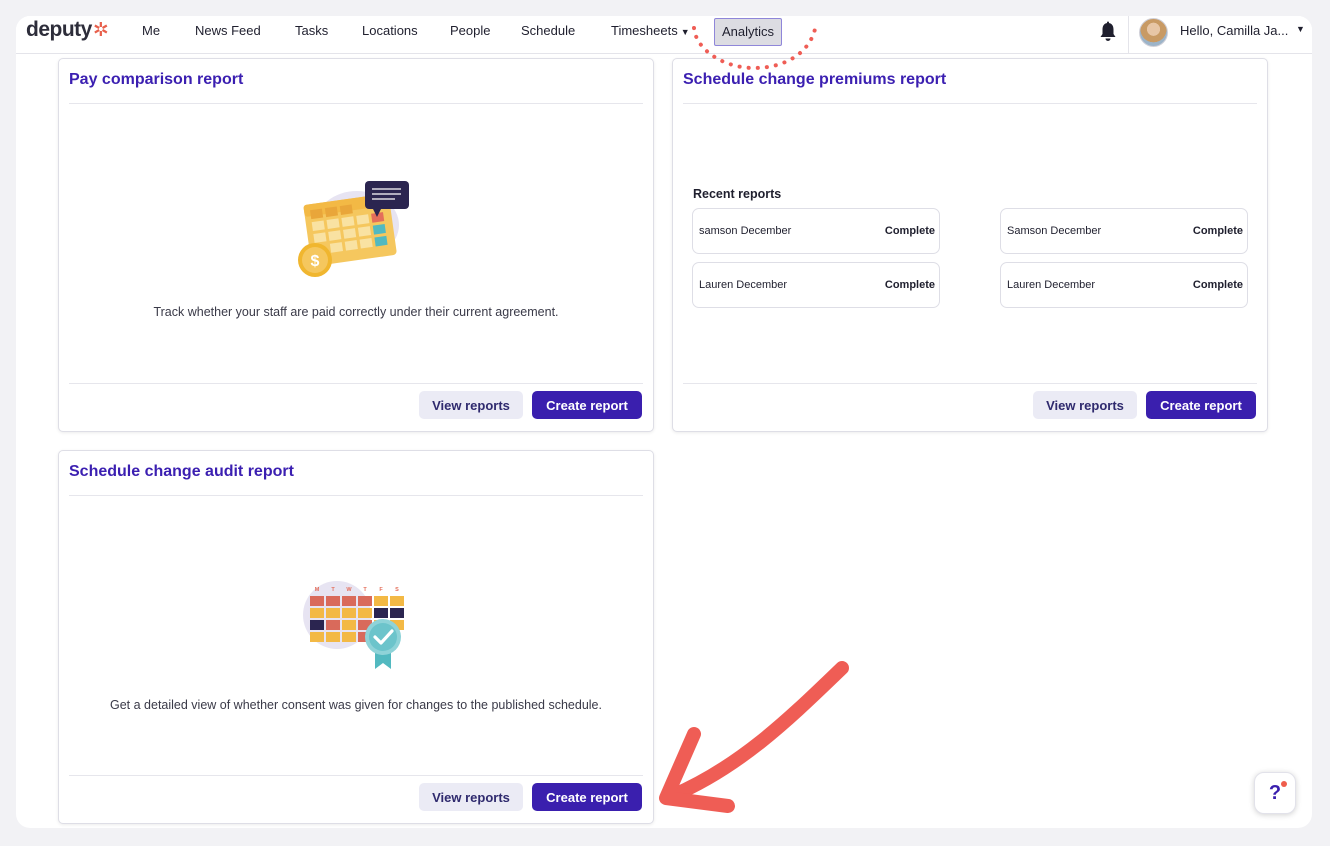 The image size is (1330, 846). I want to click on weekday-label: T, so click(365, 590).